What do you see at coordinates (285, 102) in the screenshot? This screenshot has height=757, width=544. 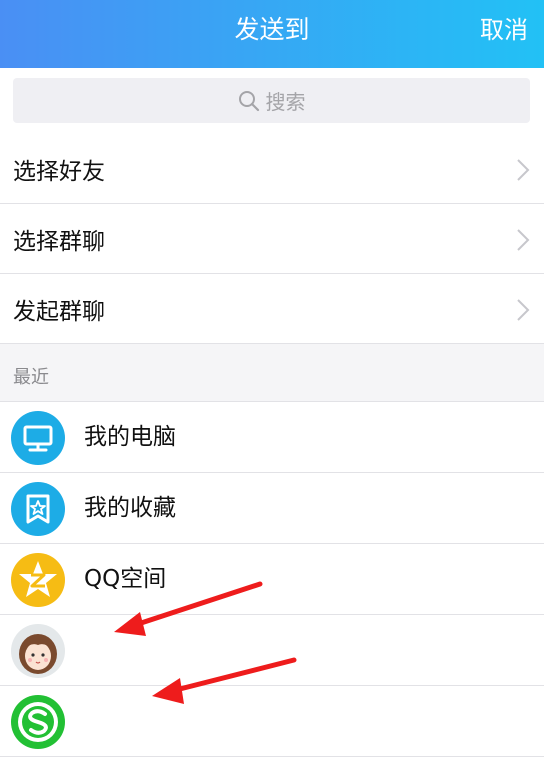 I see `search-placeholder: 搜索` at bounding box center [285, 102].